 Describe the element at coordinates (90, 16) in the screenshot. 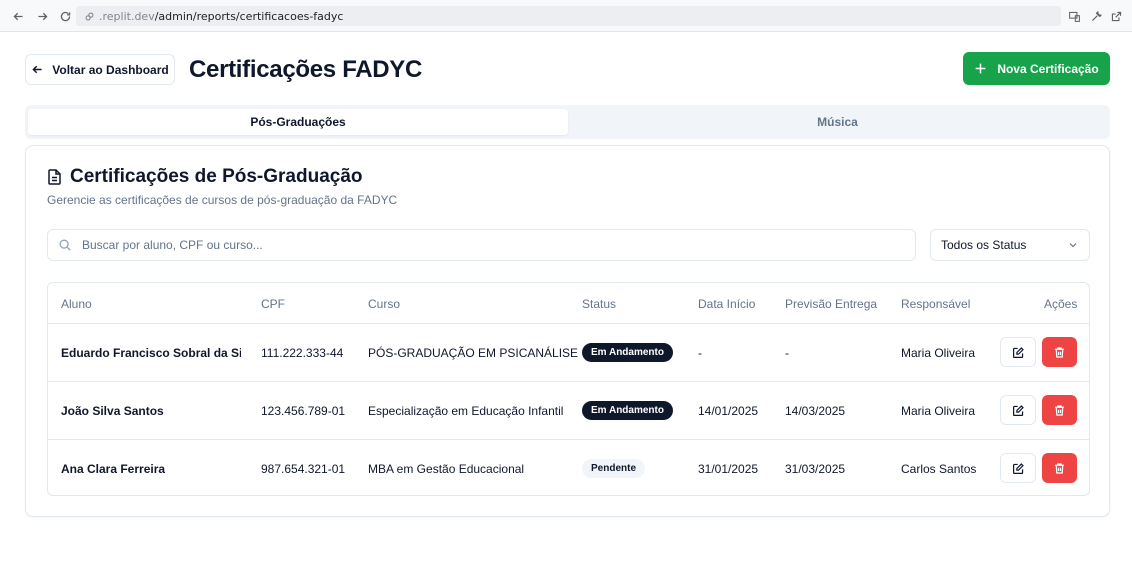

I see `site-info-icon` at that location.